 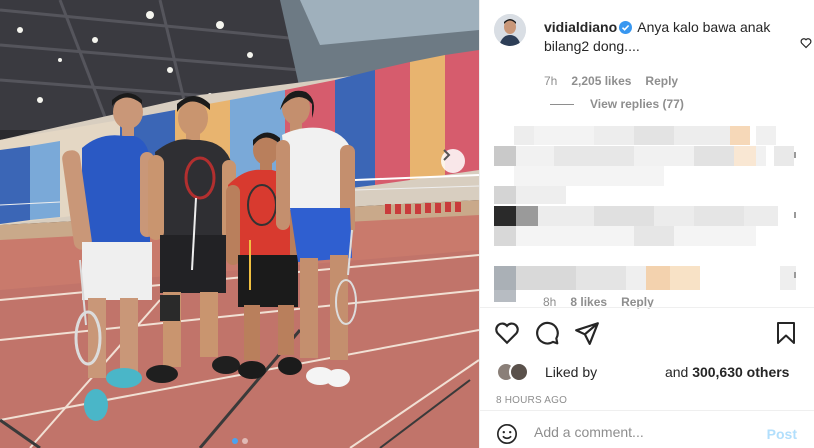 I want to click on view-replies-label: View replies (77), so click(x=637, y=104).